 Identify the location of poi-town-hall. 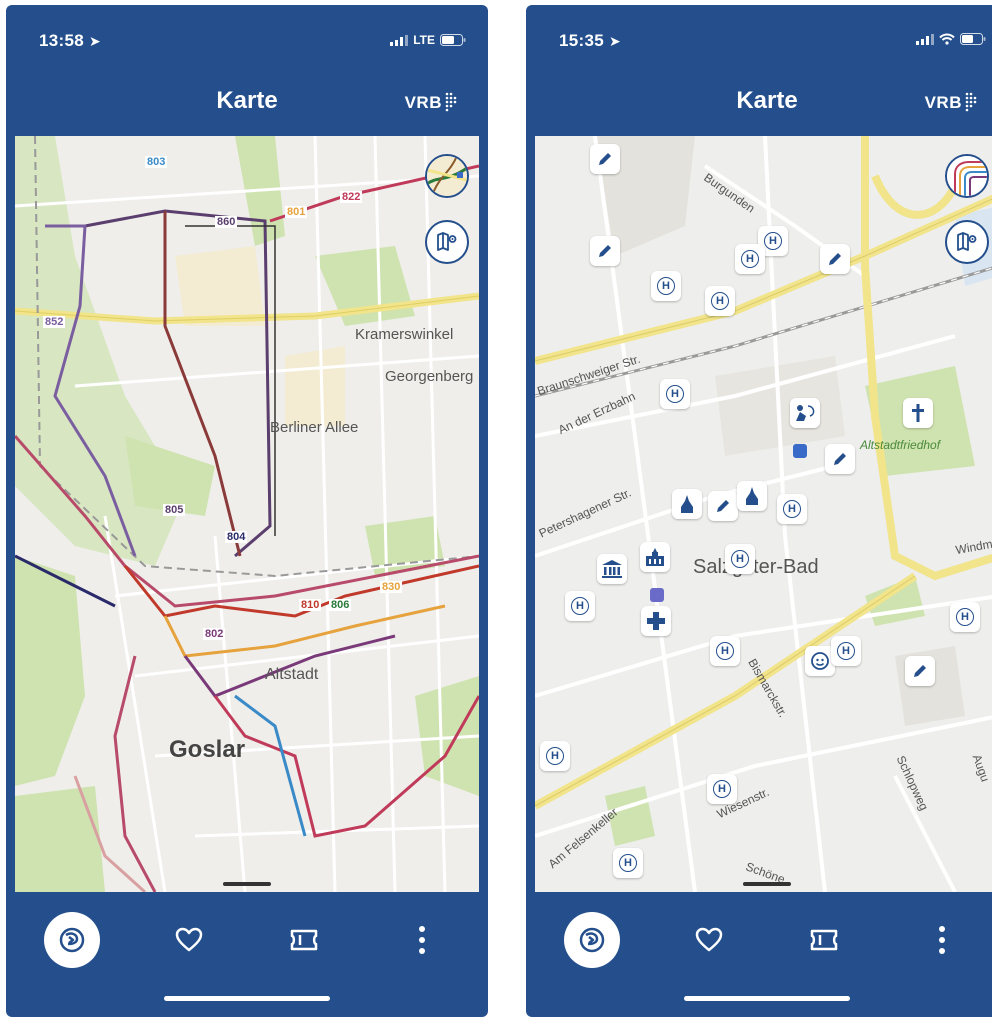
(655, 557).